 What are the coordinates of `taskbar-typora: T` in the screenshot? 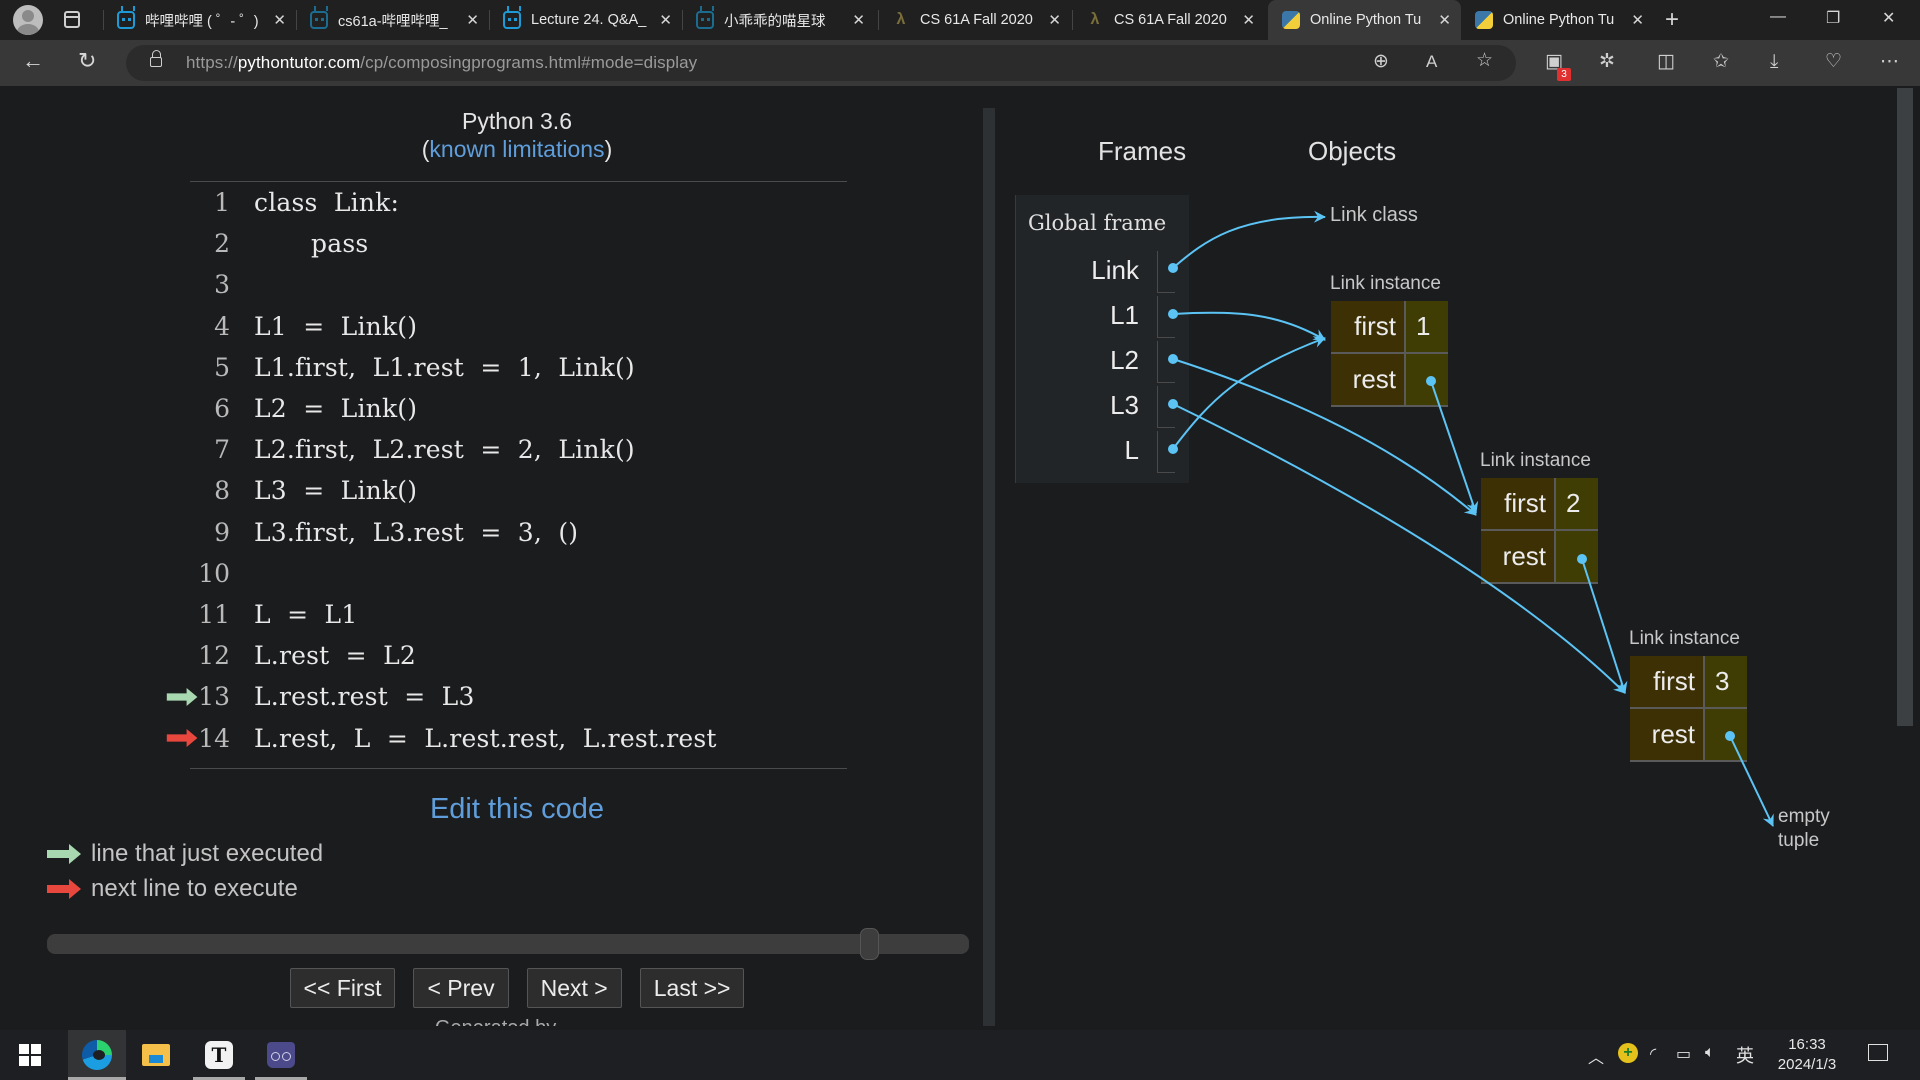 It's located at (219, 1055).